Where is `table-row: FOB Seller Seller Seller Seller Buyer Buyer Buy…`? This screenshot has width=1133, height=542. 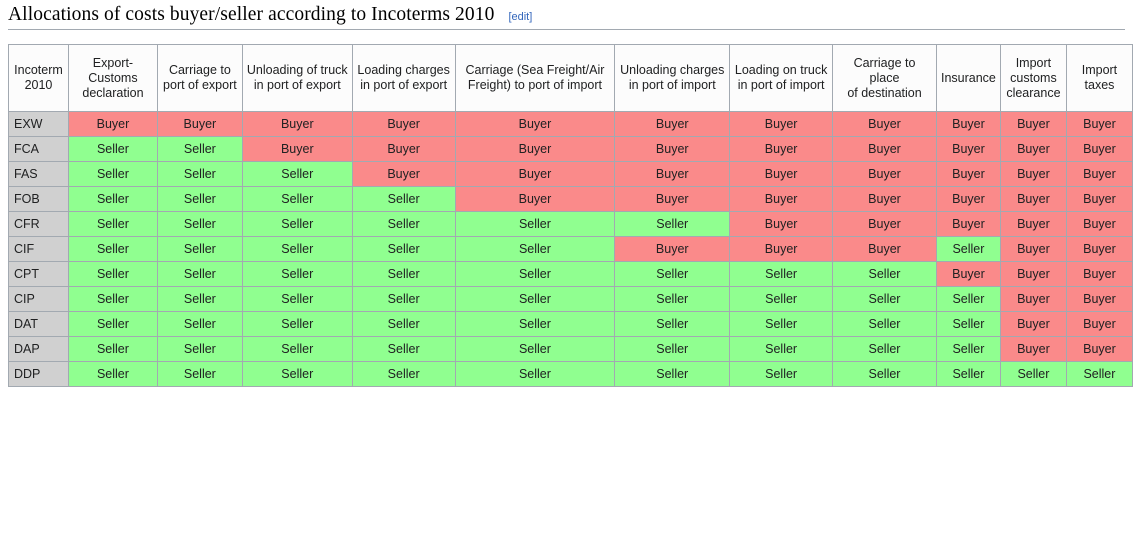 table-row: FOB Seller Seller Seller Seller Buyer Buyer Buy… is located at coordinates (570, 199).